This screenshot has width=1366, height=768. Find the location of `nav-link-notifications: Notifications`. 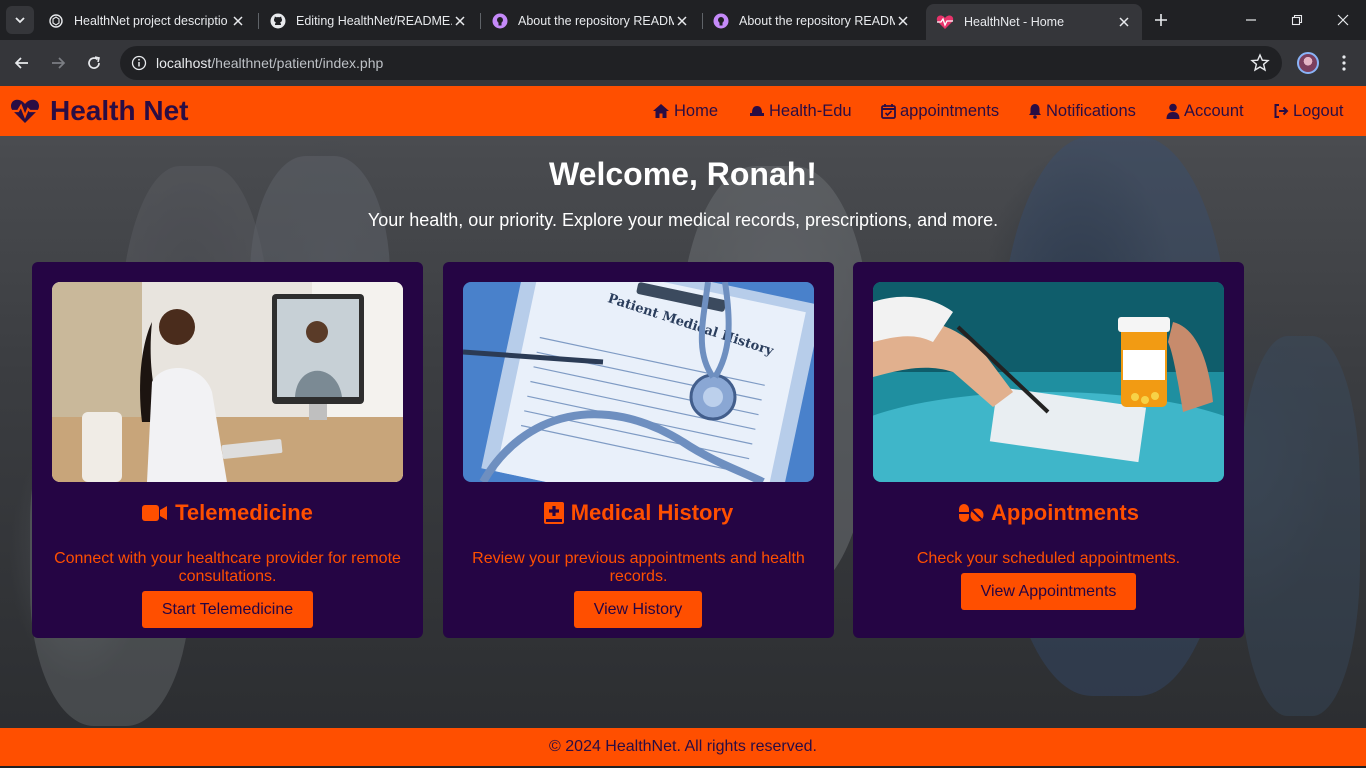

nav-link-notifications: Notifications is located at coordinates (1082, 111).